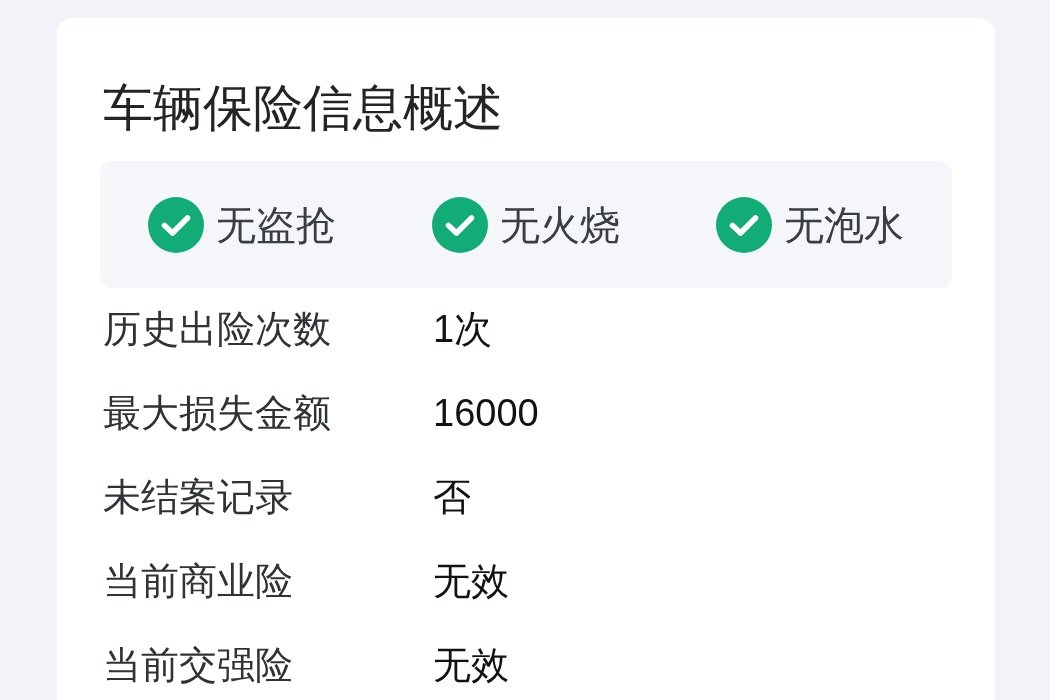 The height and width of the screenshot is (700, 1050). Describe the element at coordinates (276, 225) in the screenshot. I see `badge-label: 无盗抢` at that location.